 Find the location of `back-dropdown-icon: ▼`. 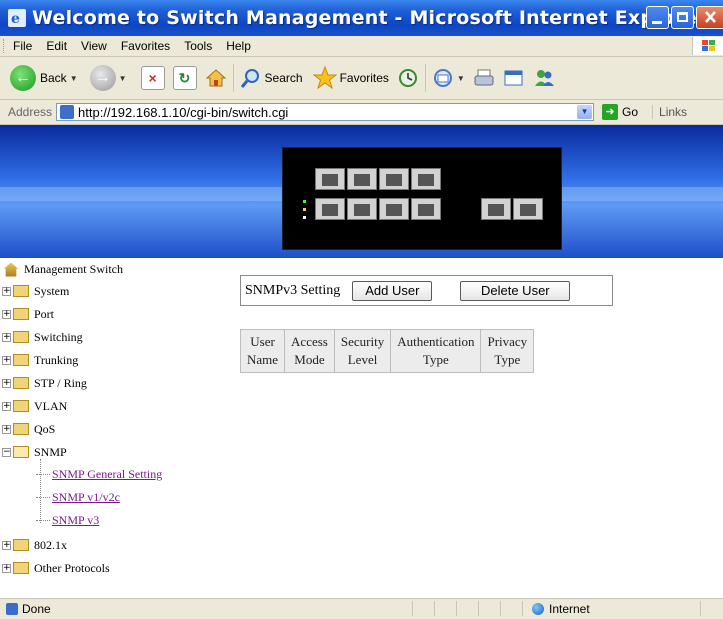

back-dropdown-icon: ▼ is located at coordinates (74, 78).